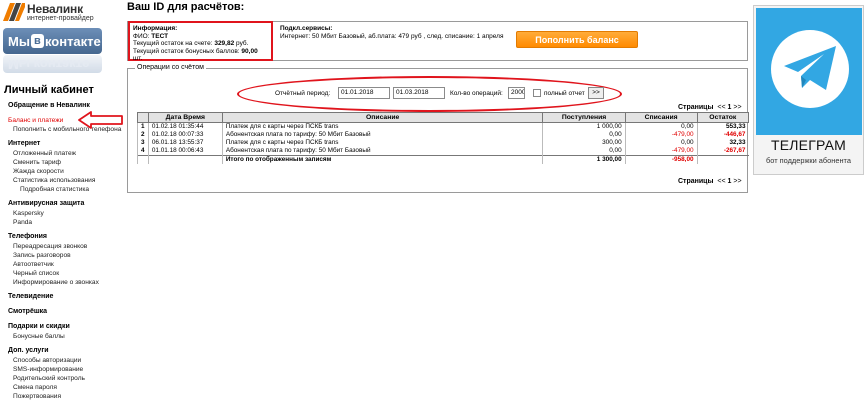  What do you see at coordinates (70, 153) in the screenshot?
I see `menu-item: Отложенный платеж` at bounding box center [70, 153].